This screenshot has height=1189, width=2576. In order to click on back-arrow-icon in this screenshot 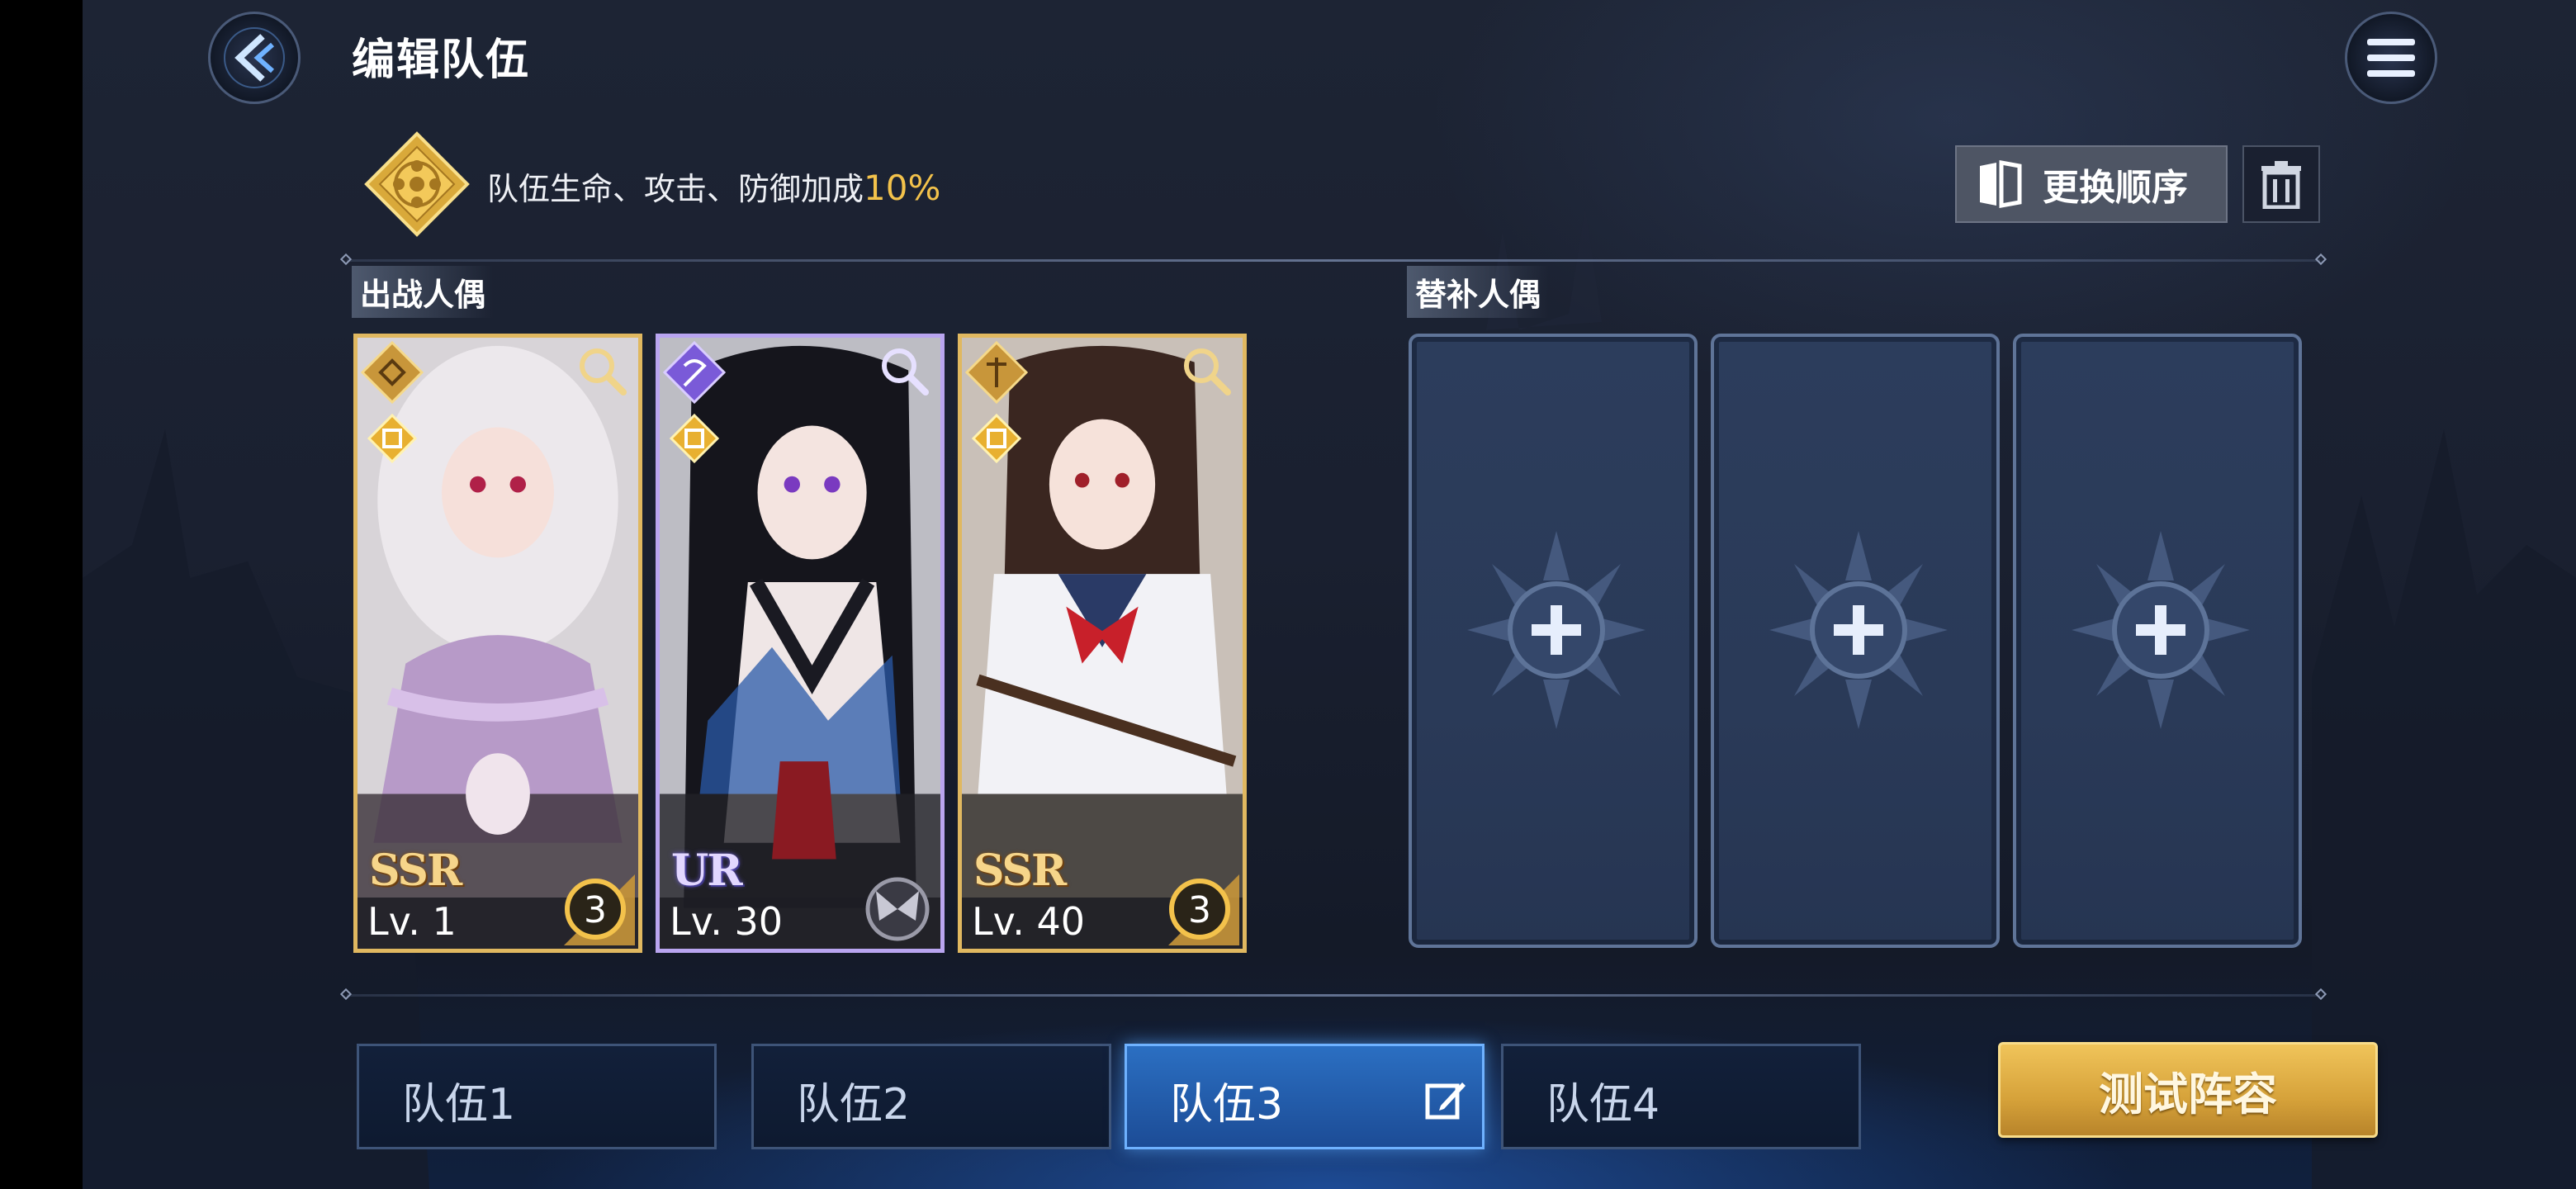, I will do `click(254, 57)`.